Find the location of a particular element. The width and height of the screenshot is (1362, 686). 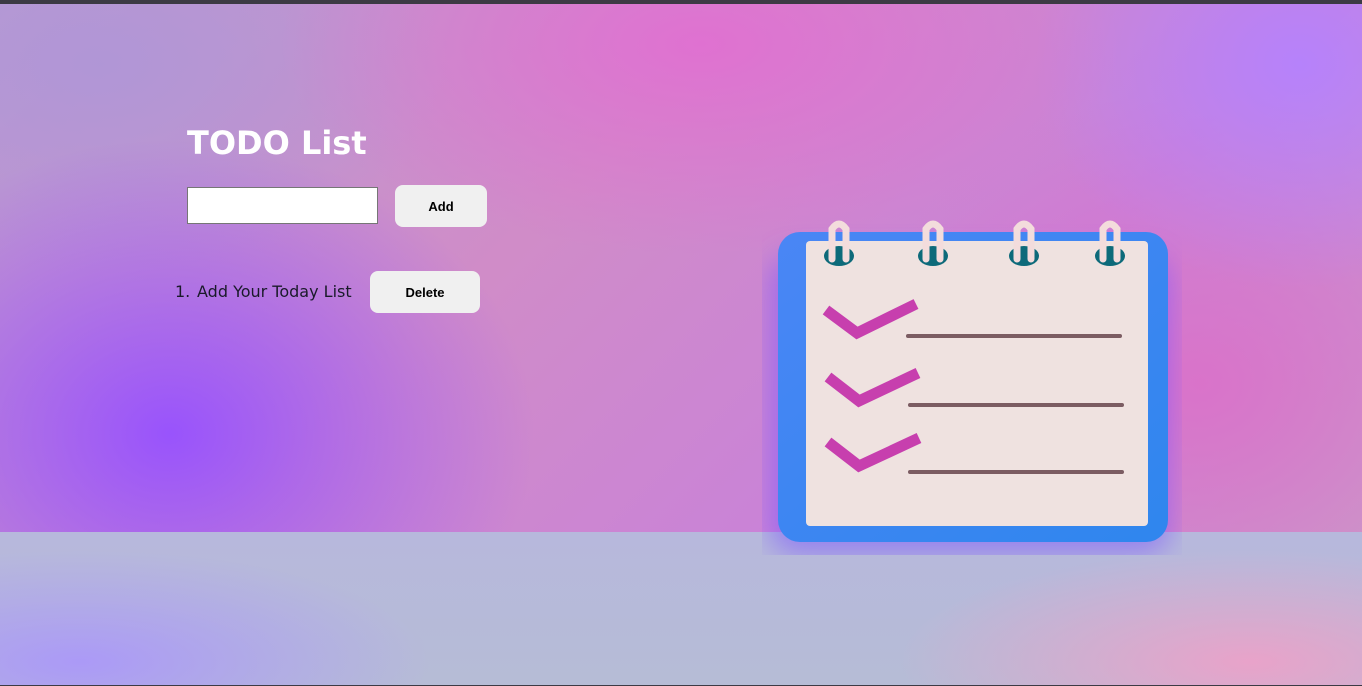

list-item: 1. Add Your Today List Delete is located at coordinates (340, 292).